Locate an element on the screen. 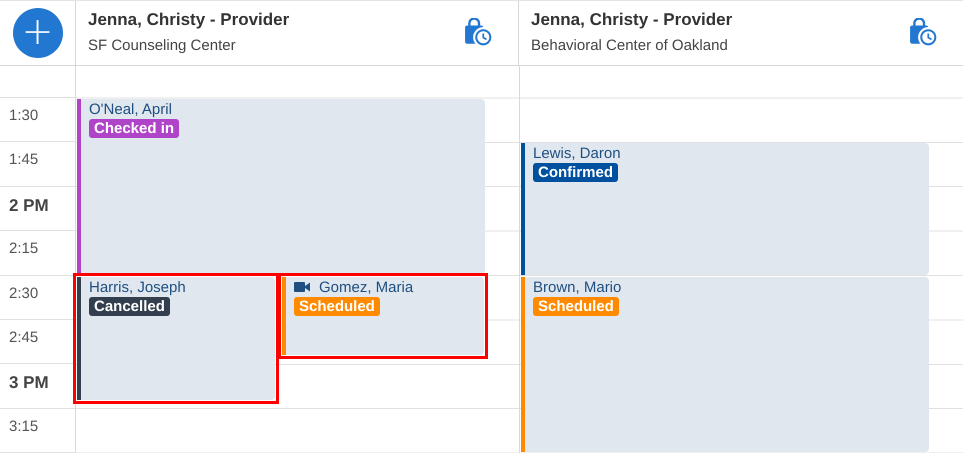 This screenshot has height=455, width=963. time-label: 2:45 is located at coordinates (23, 337).